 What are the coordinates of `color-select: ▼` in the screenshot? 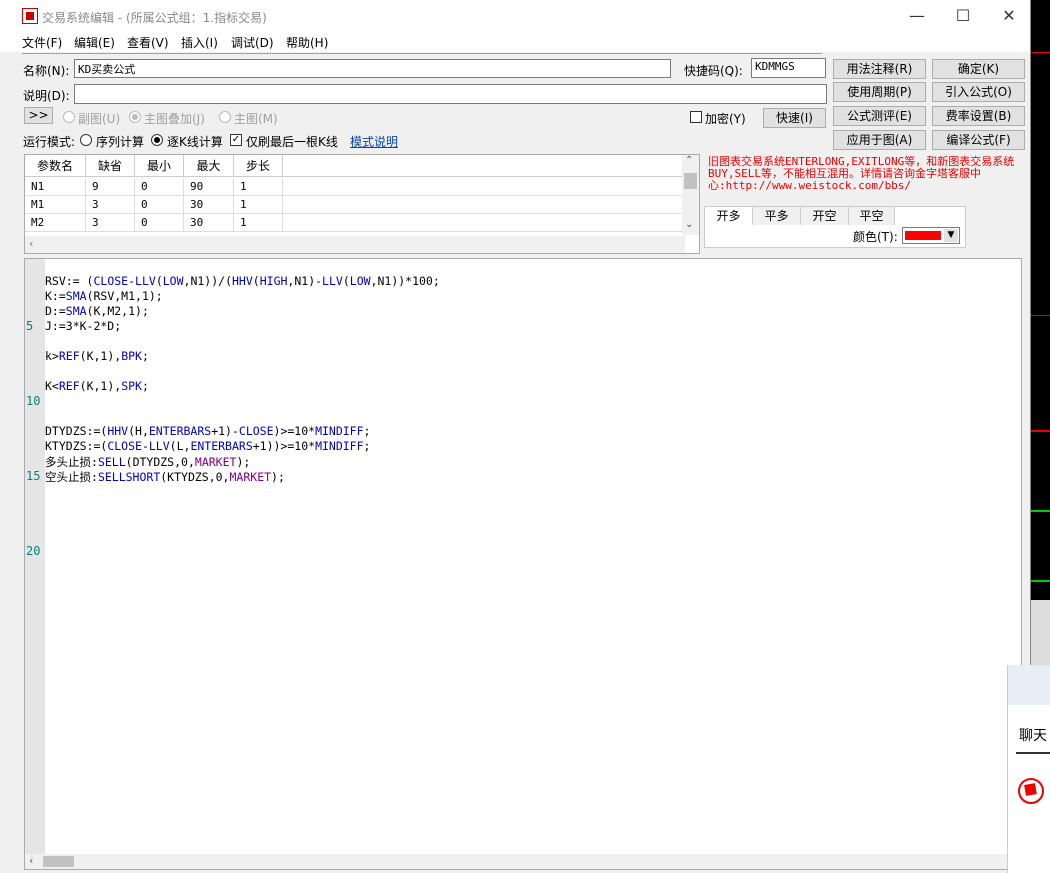 It's located at (931, 235).